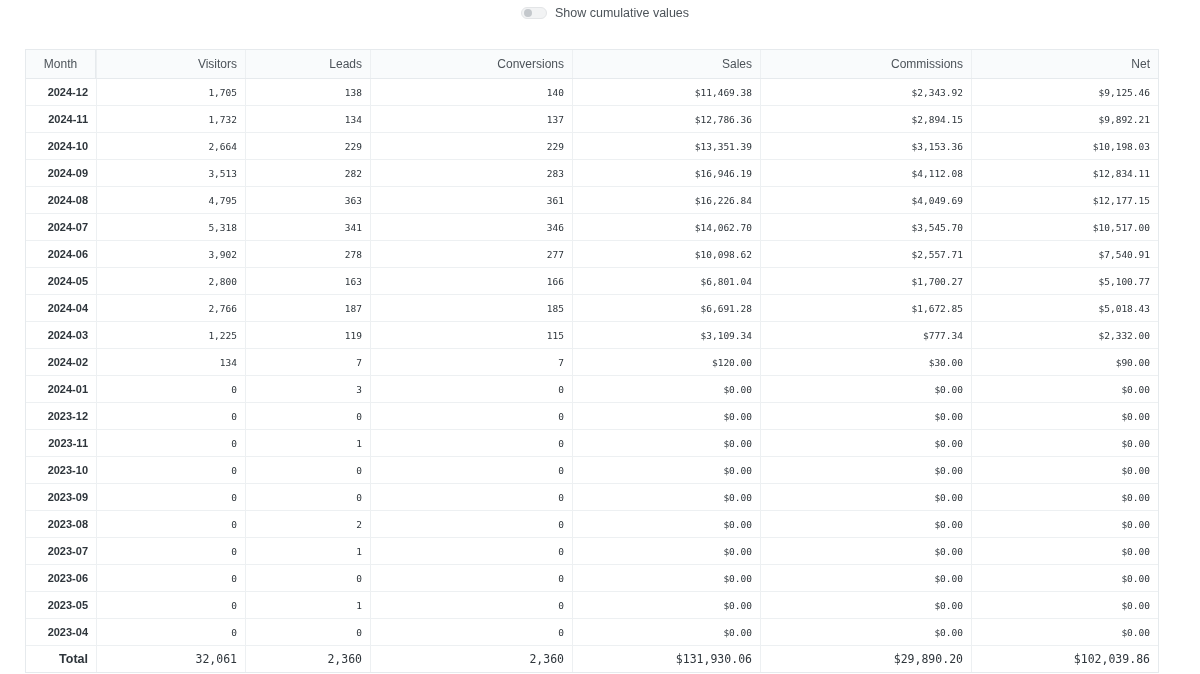 This screenshot has height=674, width=1200. Describe the element at coordinates (307, 659) in the screenshot. I see `table-cell: 2,360` at that location.